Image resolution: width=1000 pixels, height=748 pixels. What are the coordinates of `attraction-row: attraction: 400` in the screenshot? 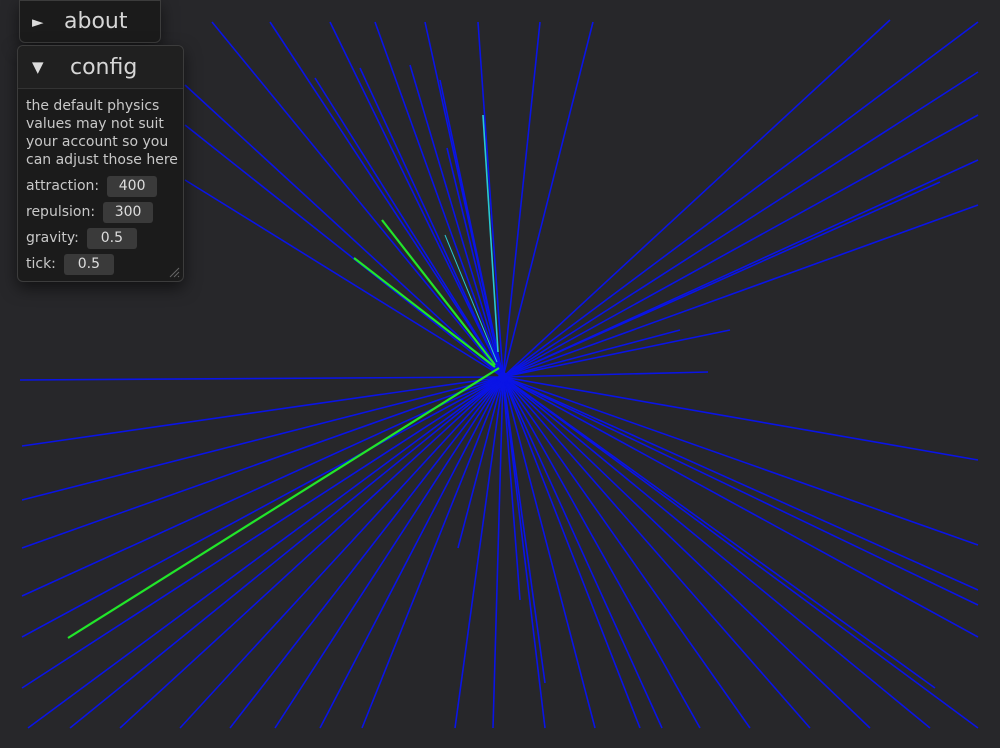 It's located at (100, 186).